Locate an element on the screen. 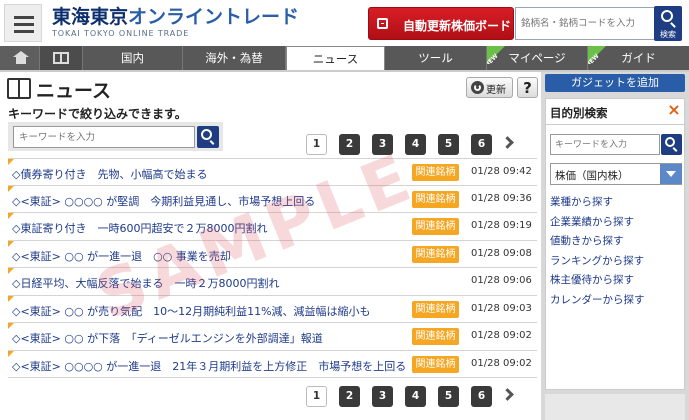  nav-notebook is located at coordinates (61, 58).